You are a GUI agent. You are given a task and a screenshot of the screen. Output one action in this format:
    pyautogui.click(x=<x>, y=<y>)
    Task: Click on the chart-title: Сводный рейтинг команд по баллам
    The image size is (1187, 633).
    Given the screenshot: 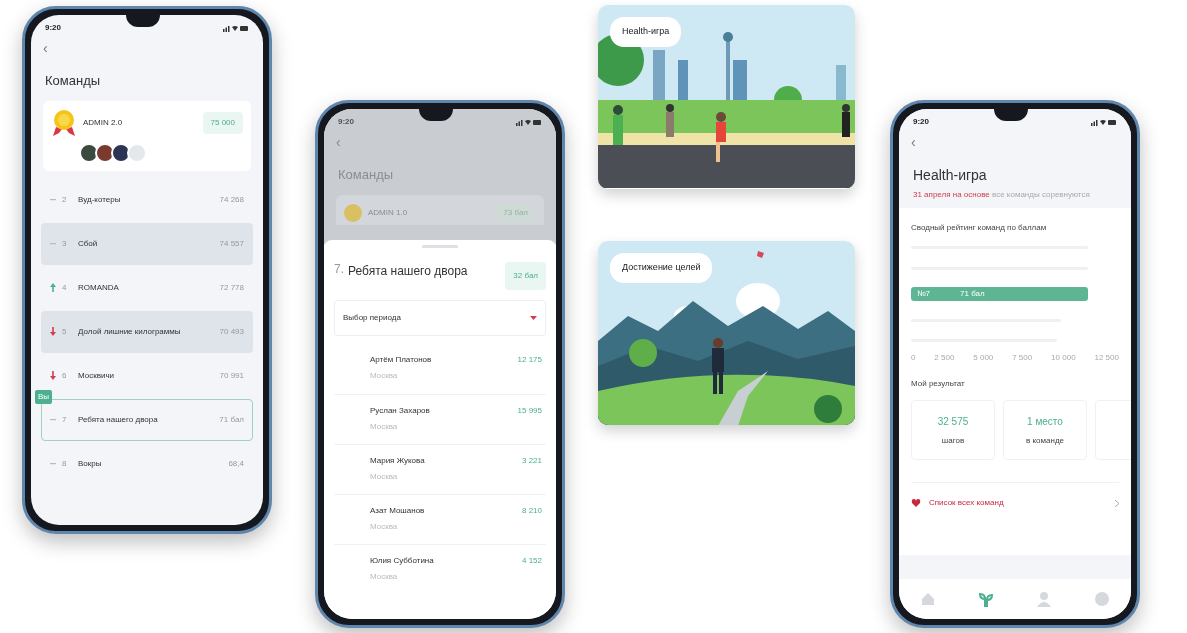 What is the action you would take?
    pyautogui.click(x=979, y=228)
    